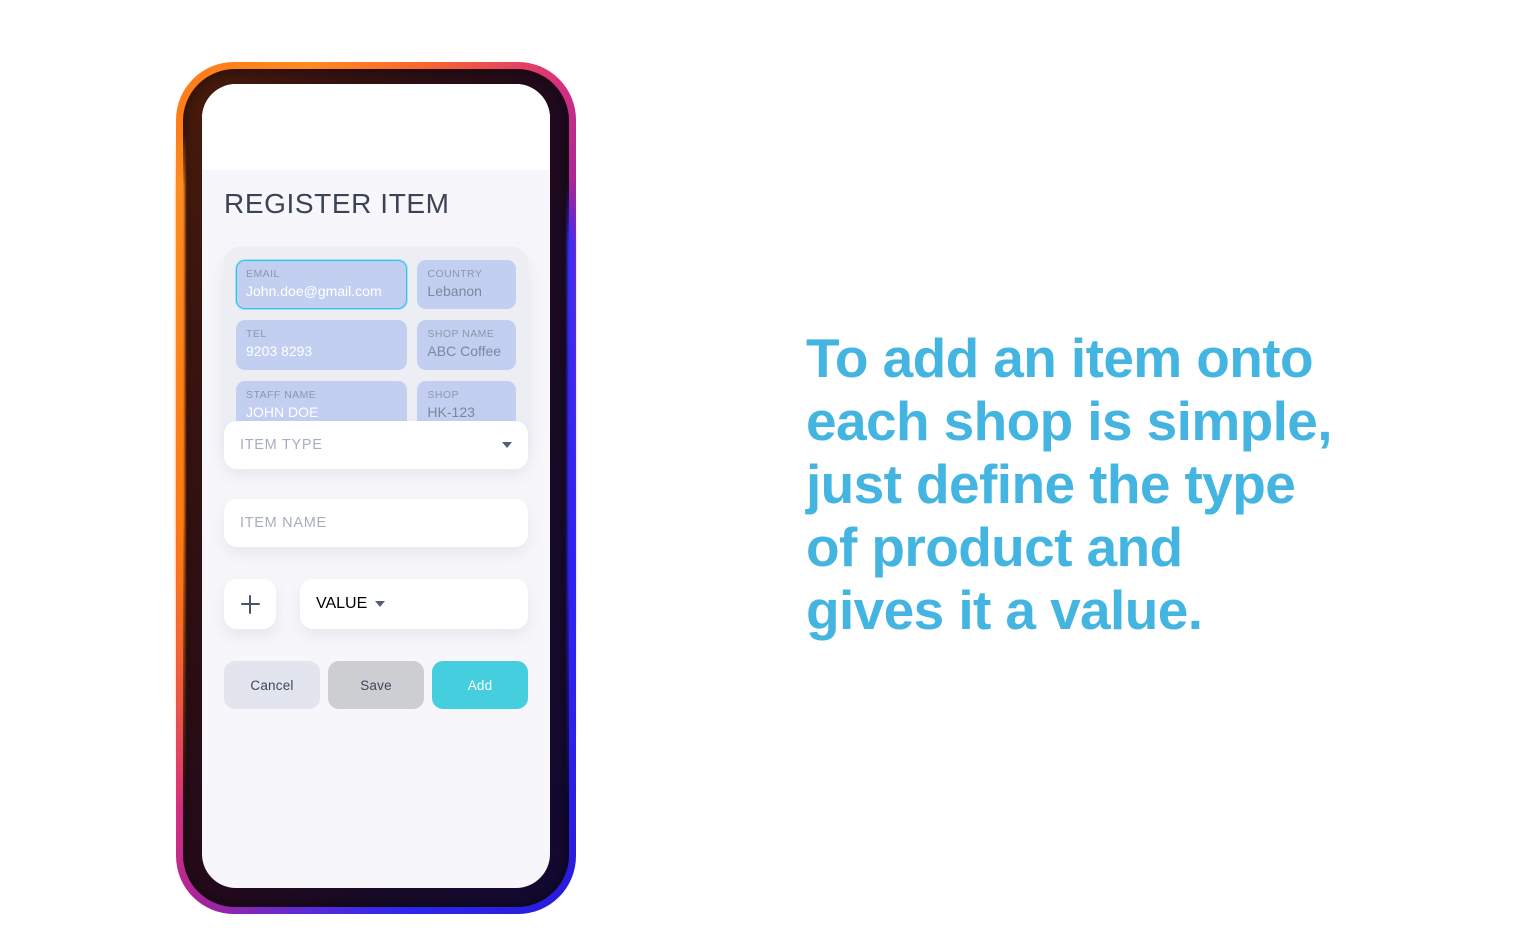 The image size is (1520, 950). I want to click on save-button: Save, so click(376, 685).